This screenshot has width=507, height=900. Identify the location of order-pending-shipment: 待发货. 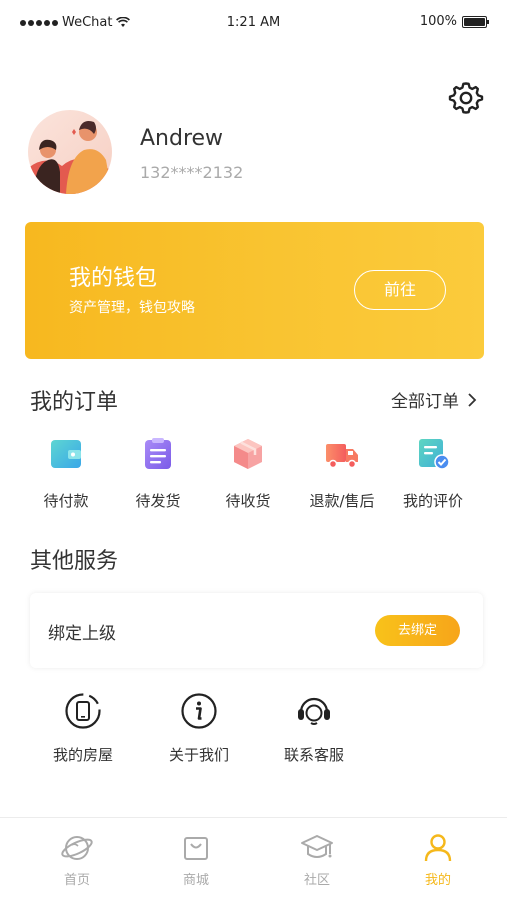
(158, 473).